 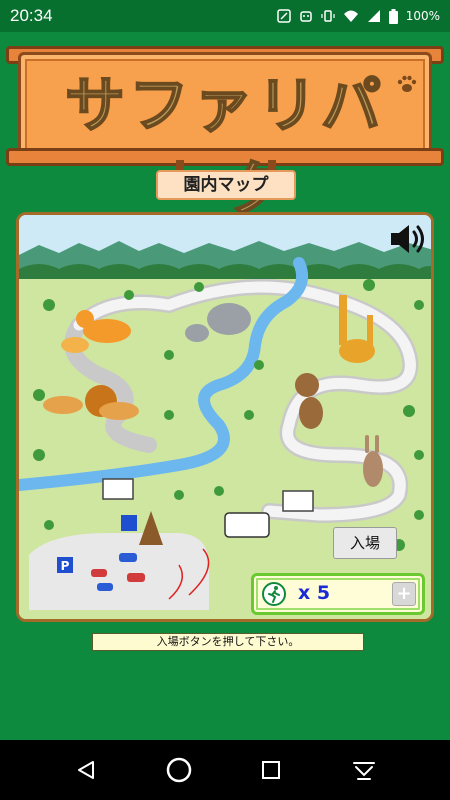 I want to click on battery-percent: 100%, so click(x=422, y=16).